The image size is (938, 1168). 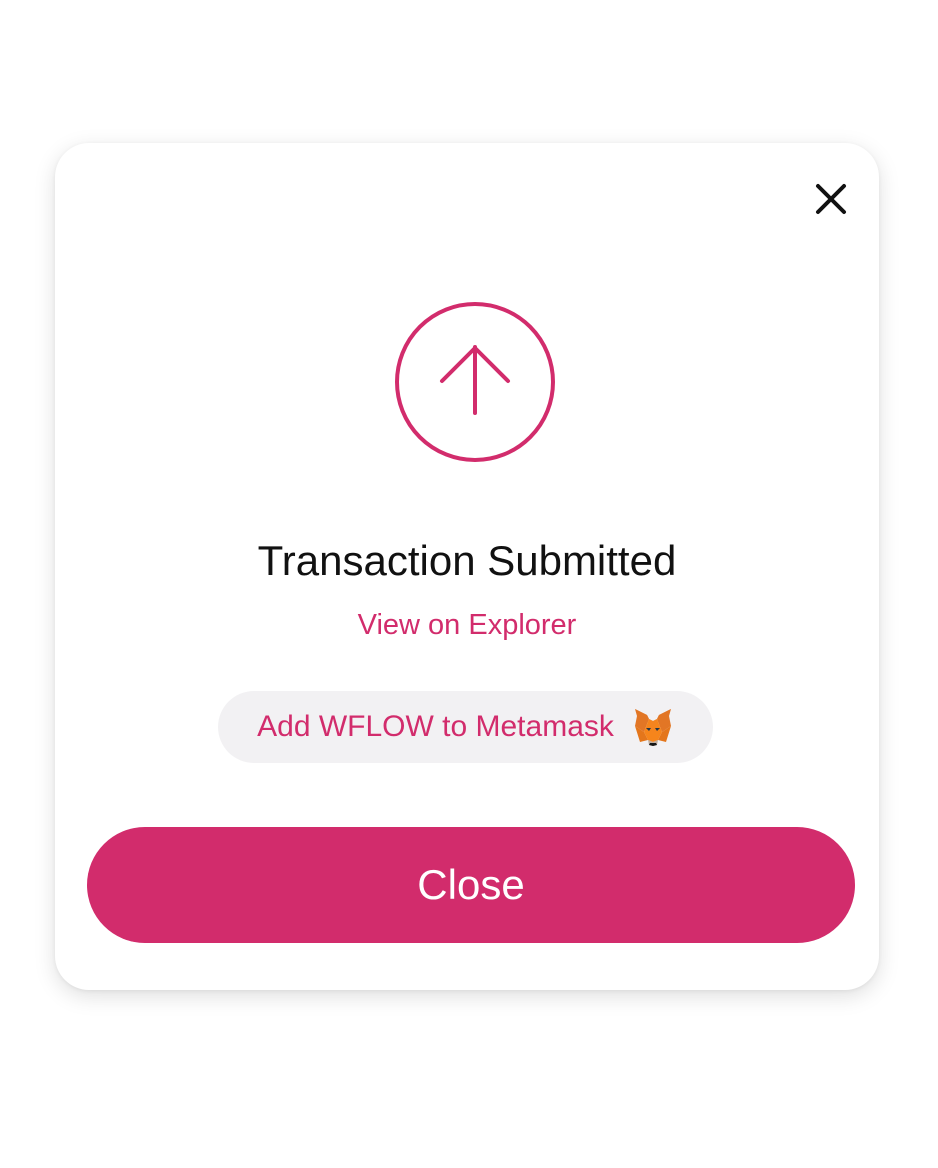 I want to click on modal-title: Transaction Submitted, so click(x=467, y=560).